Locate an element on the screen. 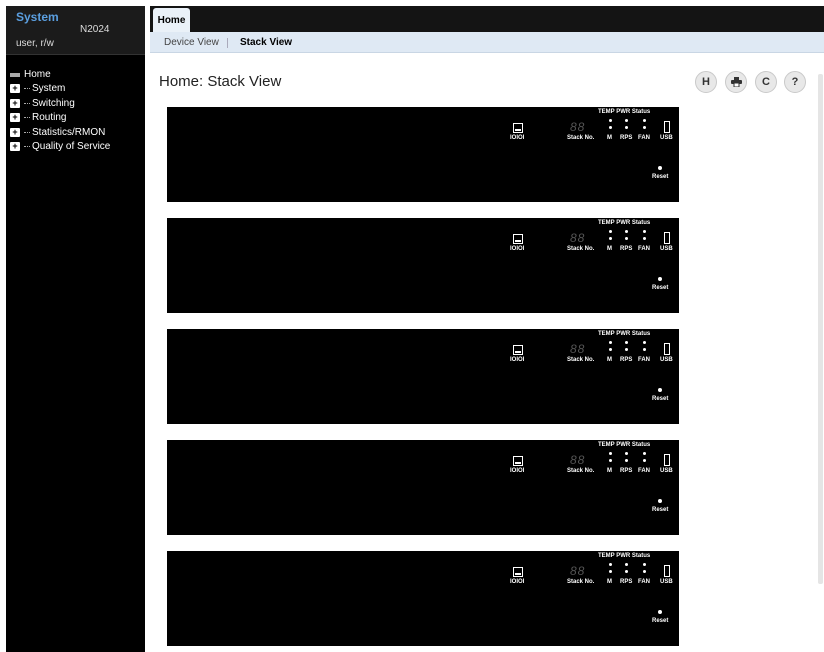 The image size is (824, 652). home-icon is located at coordinates (15, 74).